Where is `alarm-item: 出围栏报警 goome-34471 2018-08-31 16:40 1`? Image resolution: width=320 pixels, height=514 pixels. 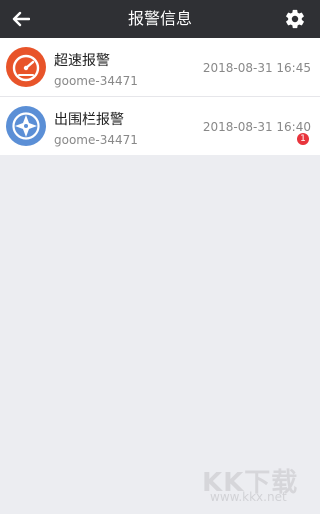
alarm-item: 出围栏报警 goome-34471 2018-08-31 16:40 1 is located at coordinates (160, 125).